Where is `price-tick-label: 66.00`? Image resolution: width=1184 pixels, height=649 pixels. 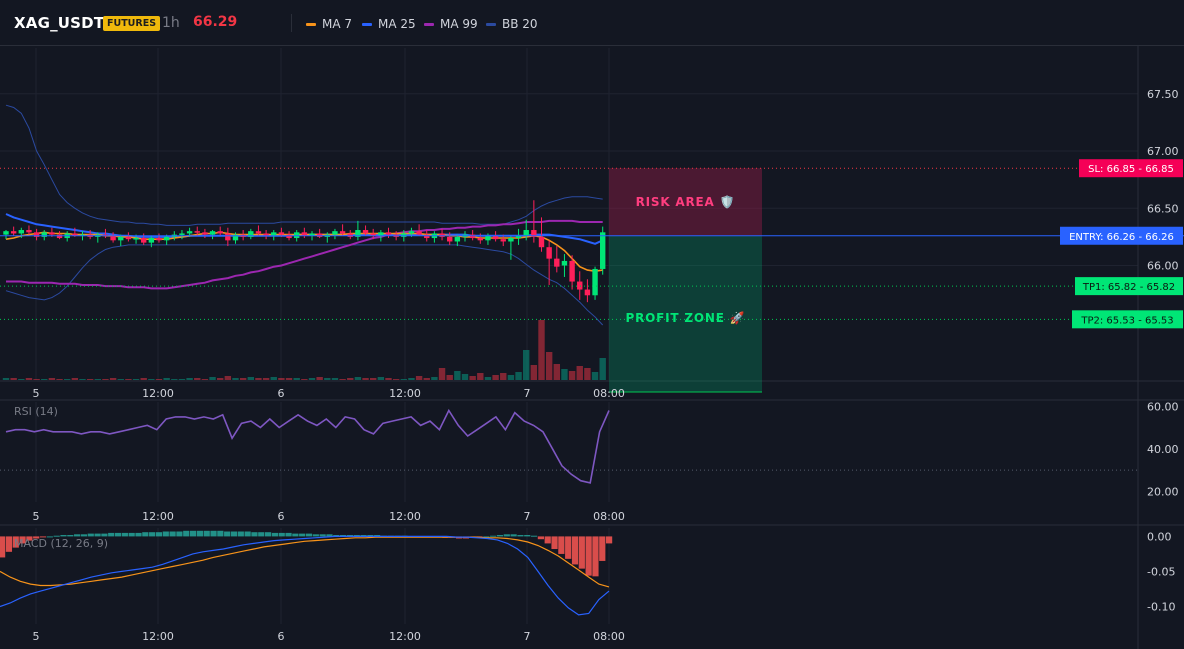
price-tick-label: 66.00 is located at coordinates (1163, 266).